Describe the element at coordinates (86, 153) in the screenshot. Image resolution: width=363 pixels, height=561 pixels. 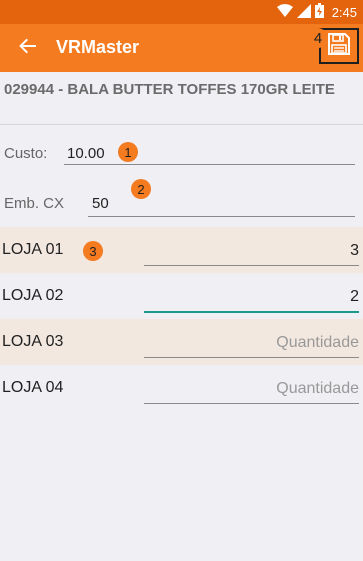
I see `custo-value: 10.00` at that location.